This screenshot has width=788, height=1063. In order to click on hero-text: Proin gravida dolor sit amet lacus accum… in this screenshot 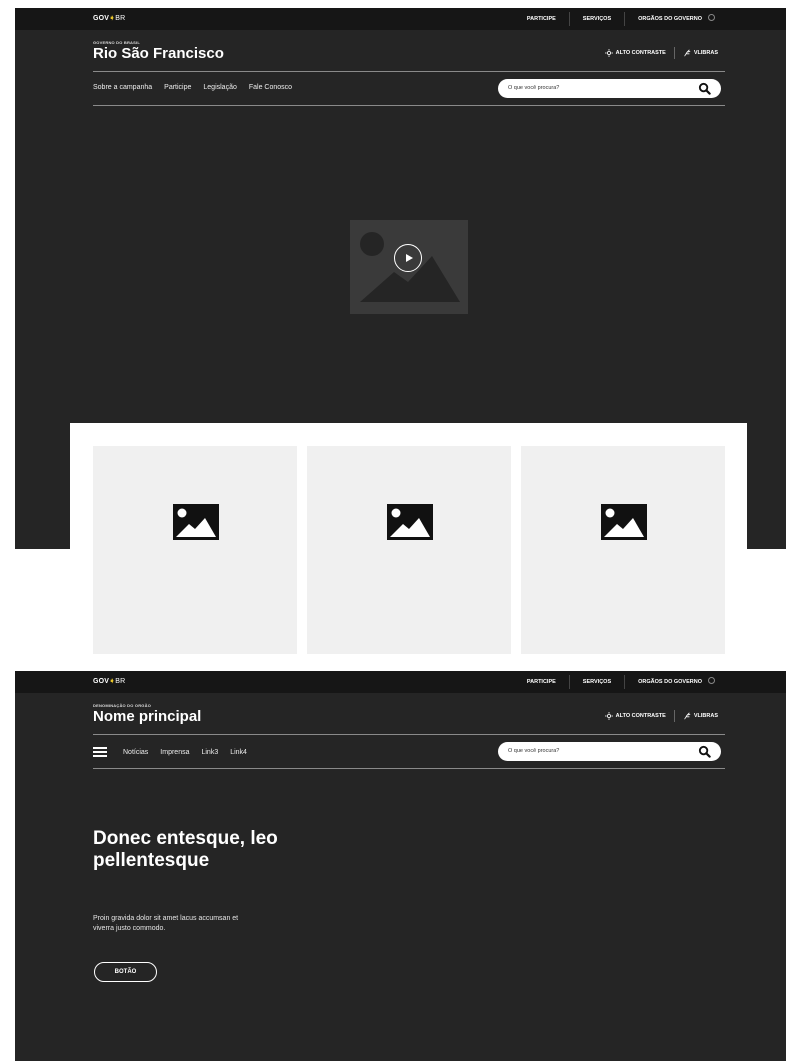, I will do `click(166, 923)`.